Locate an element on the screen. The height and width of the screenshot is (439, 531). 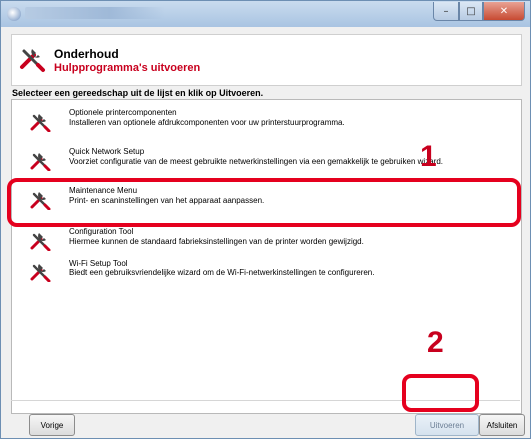
tool-title: Wi-Fi Setup Tool is located at coordinates (98, 263).